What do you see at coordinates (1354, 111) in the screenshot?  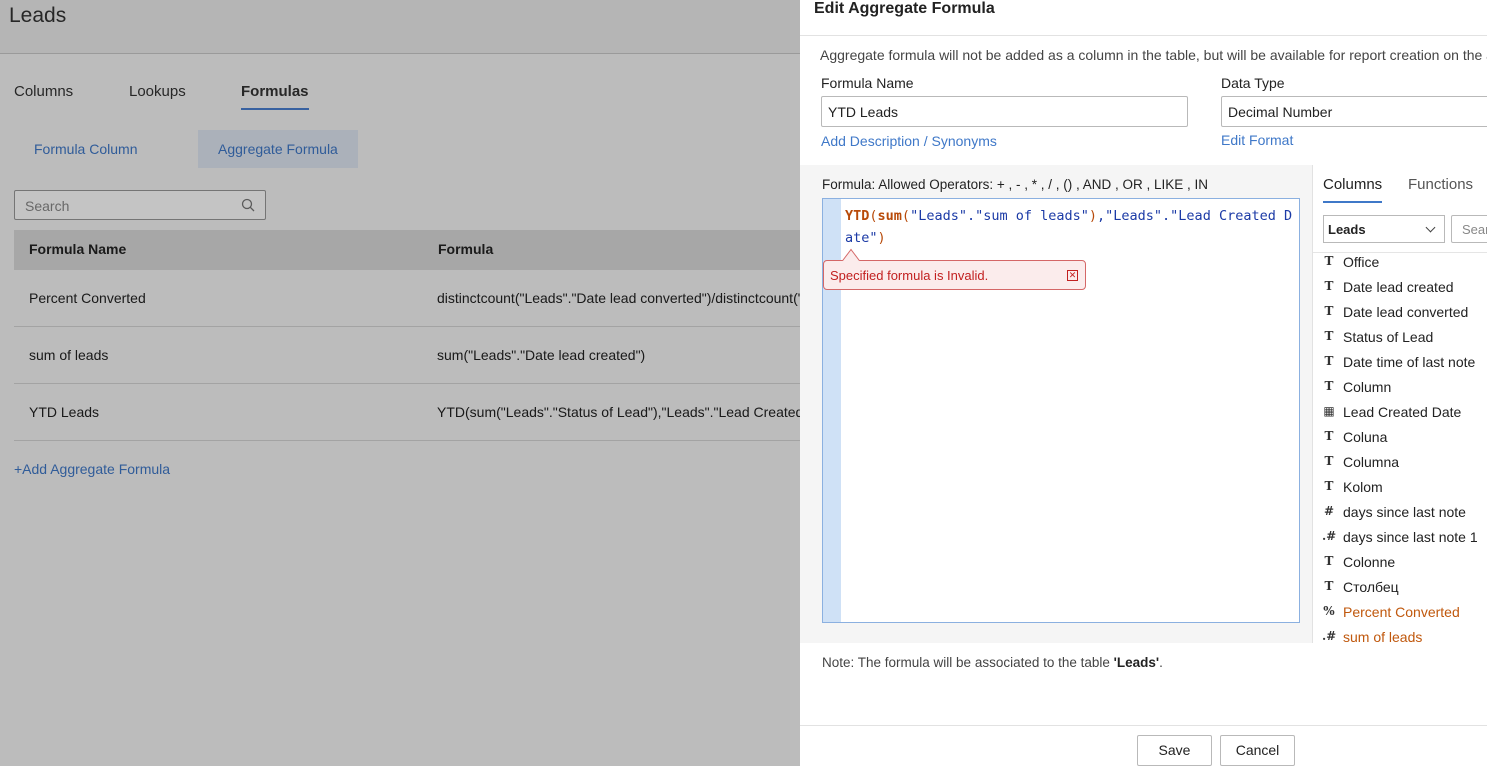 I see `data-type-select: Decimal Number` at bounding box center [1354, 111].